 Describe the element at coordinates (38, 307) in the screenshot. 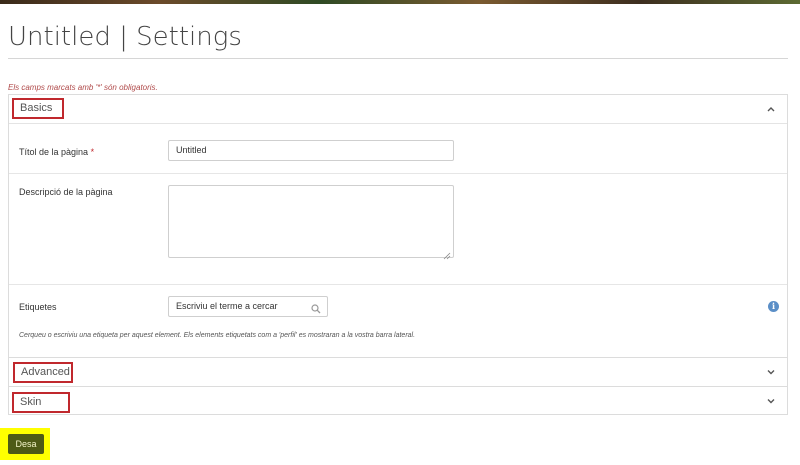

I see `tags-label: Etiquetes` at that location.